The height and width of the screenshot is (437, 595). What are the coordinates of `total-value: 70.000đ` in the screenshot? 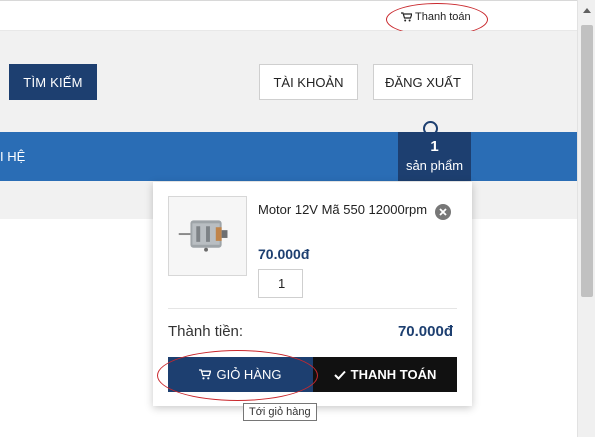 It's located at (425, 331).